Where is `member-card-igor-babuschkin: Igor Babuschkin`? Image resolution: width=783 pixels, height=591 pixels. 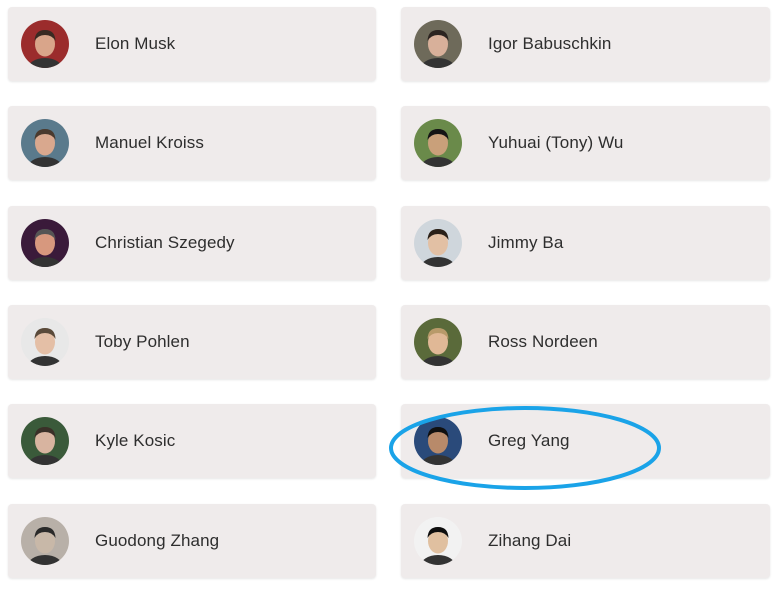 member-card-igor-babuschkin: Igor Babuschkin is located at coordinates (585, 44).